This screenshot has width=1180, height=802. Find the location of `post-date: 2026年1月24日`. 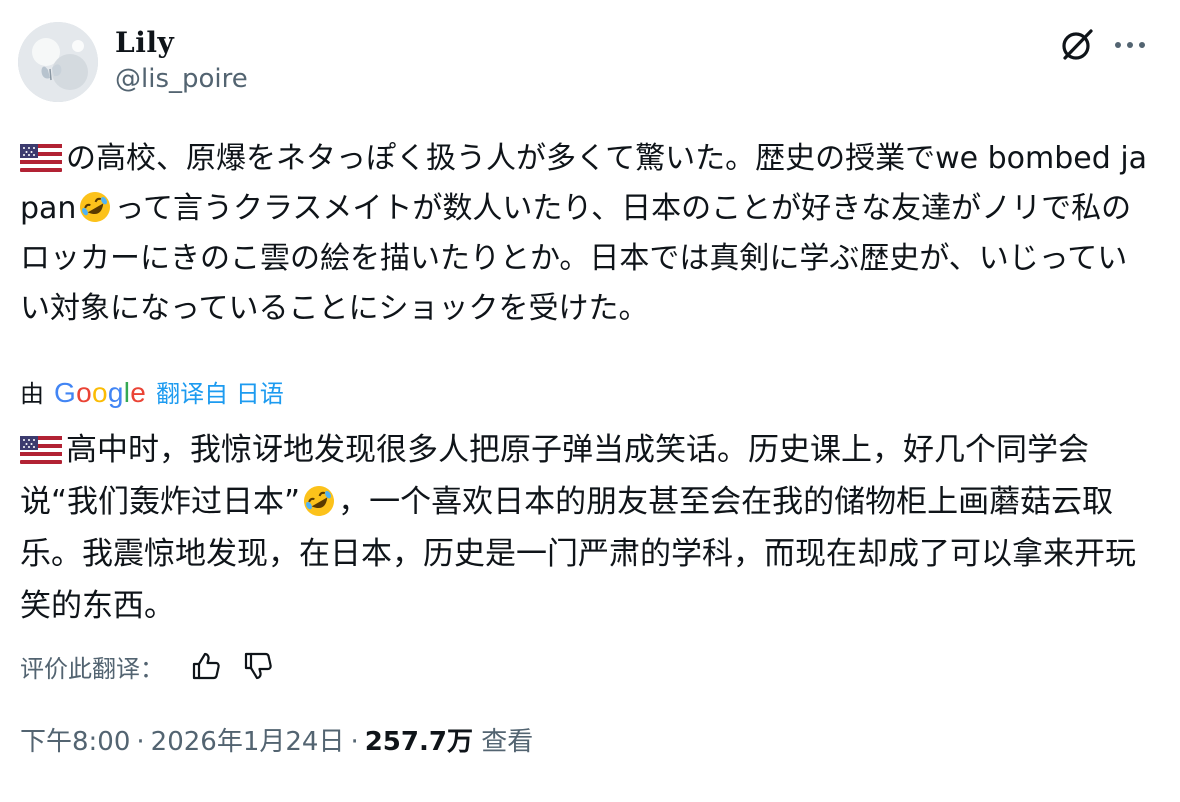

post-date: 2026年1月24日 is located at coordinates (248, 742).